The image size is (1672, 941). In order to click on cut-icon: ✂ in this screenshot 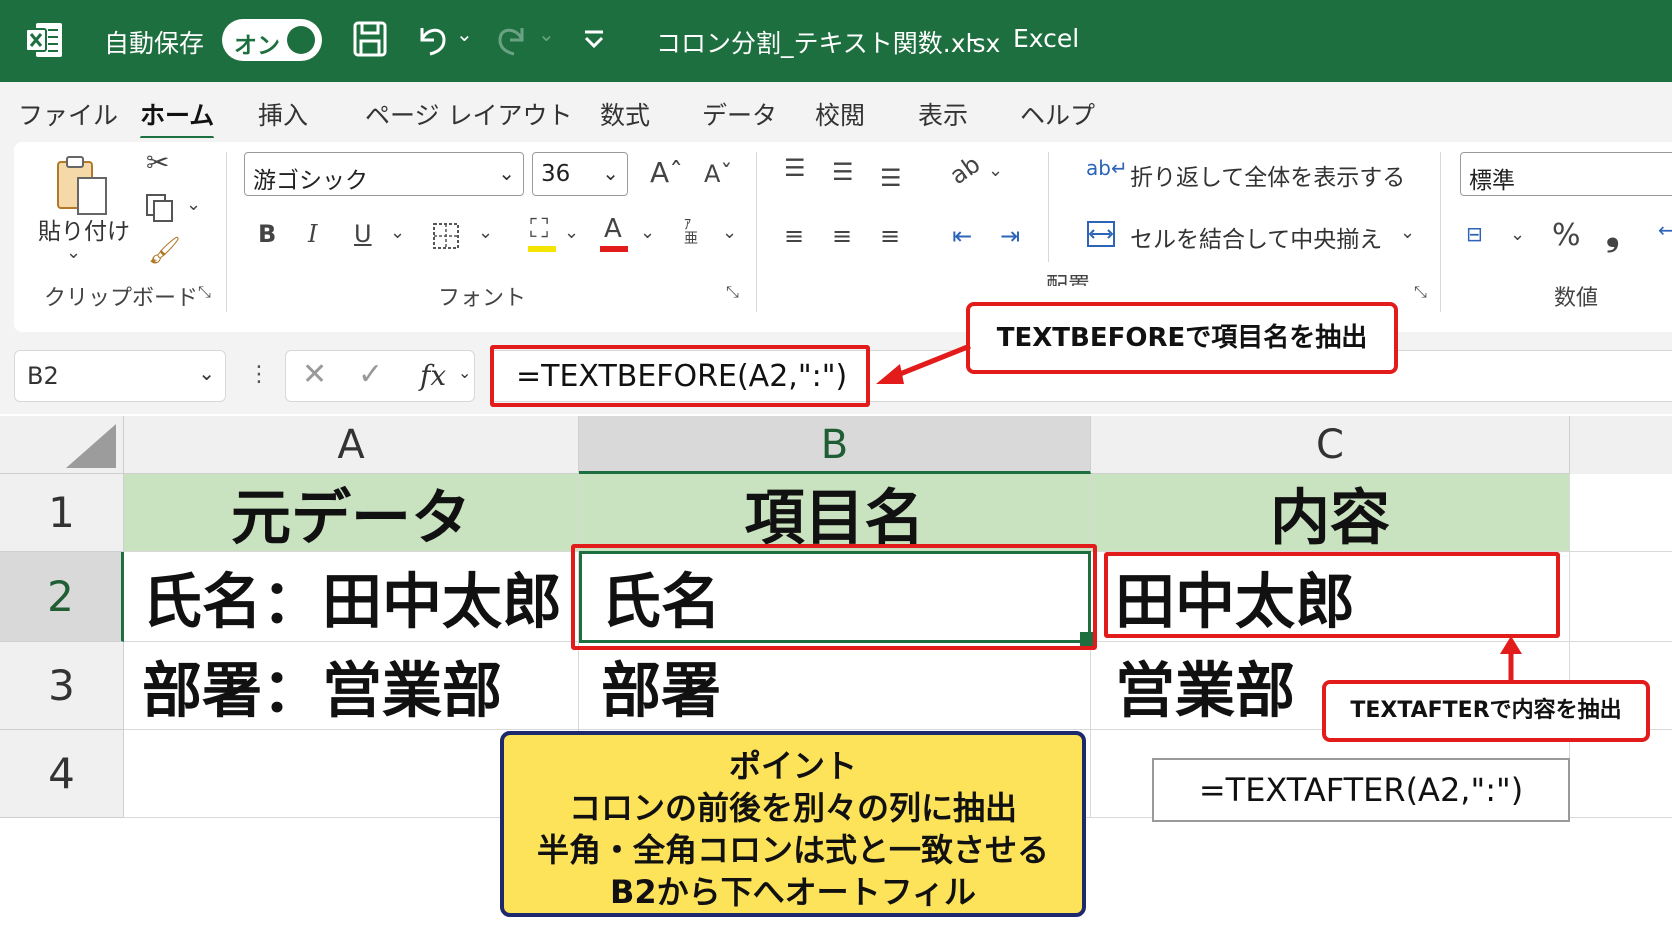, I will do `click(157, 162)`.